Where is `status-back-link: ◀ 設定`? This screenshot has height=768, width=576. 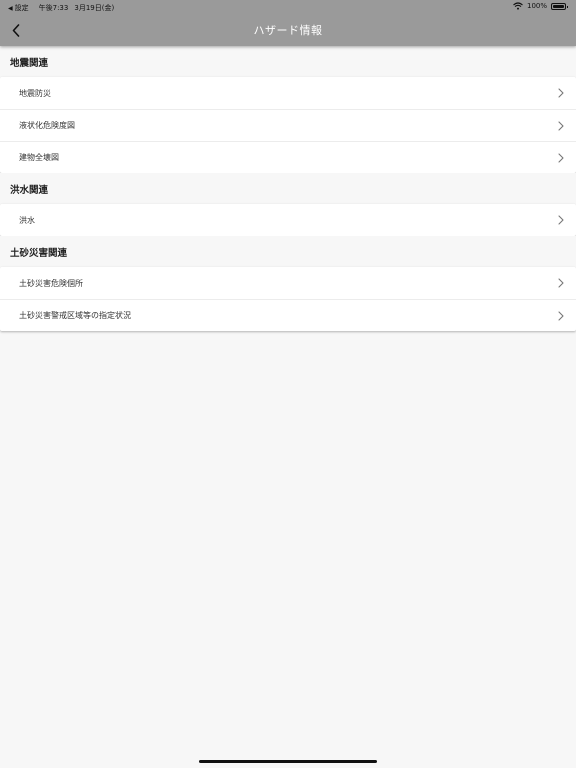 status-back-link: ◀ 設定 is located at coordinates (18, 8).